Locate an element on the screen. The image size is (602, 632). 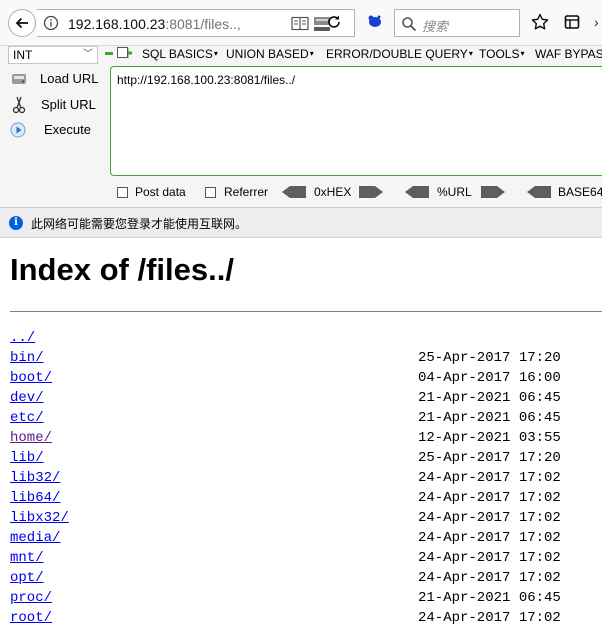
menu-sql-basics-label: SQL BASICS is located at coordinates (177, 54).